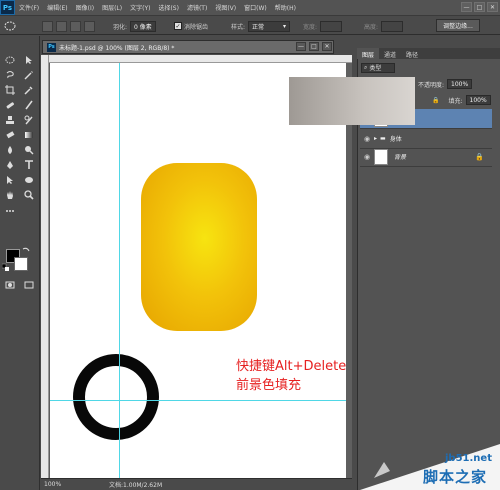 The height and width of the screenshot is (490, 500). What do you see at coordinates (435, 100) in the screenshot?
I see `lock-icon: 🔒` at bounding box center [435, 100].